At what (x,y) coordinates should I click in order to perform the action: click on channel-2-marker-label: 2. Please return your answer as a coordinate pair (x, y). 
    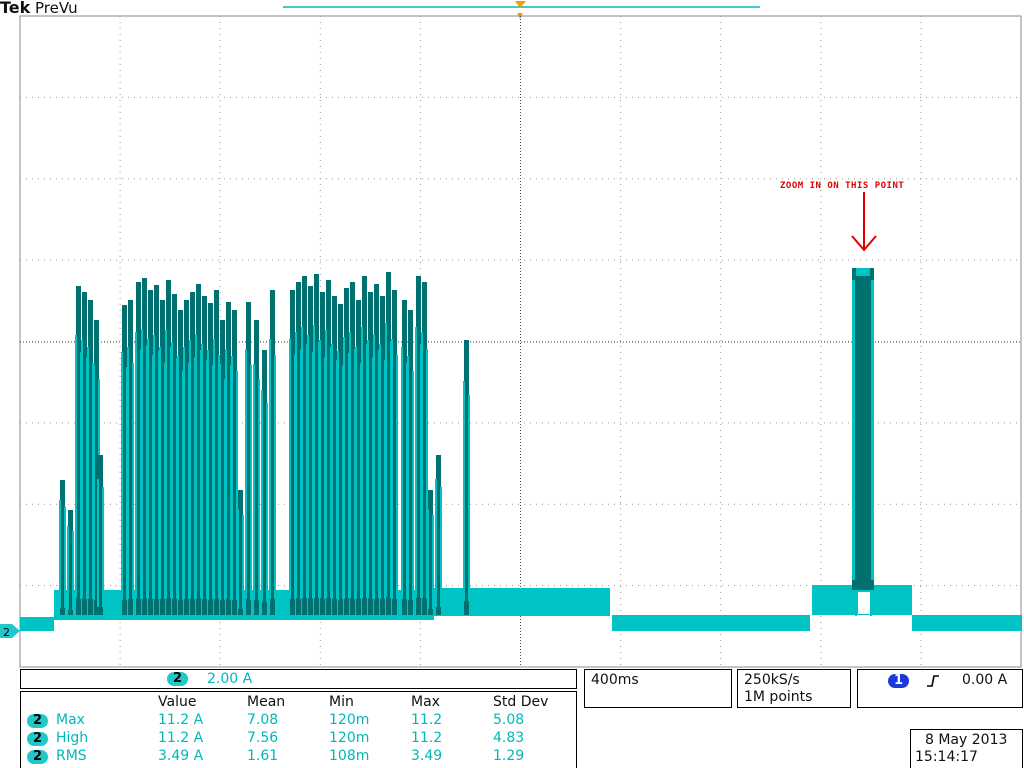
    Looking at the image, I should click on (6, 632).